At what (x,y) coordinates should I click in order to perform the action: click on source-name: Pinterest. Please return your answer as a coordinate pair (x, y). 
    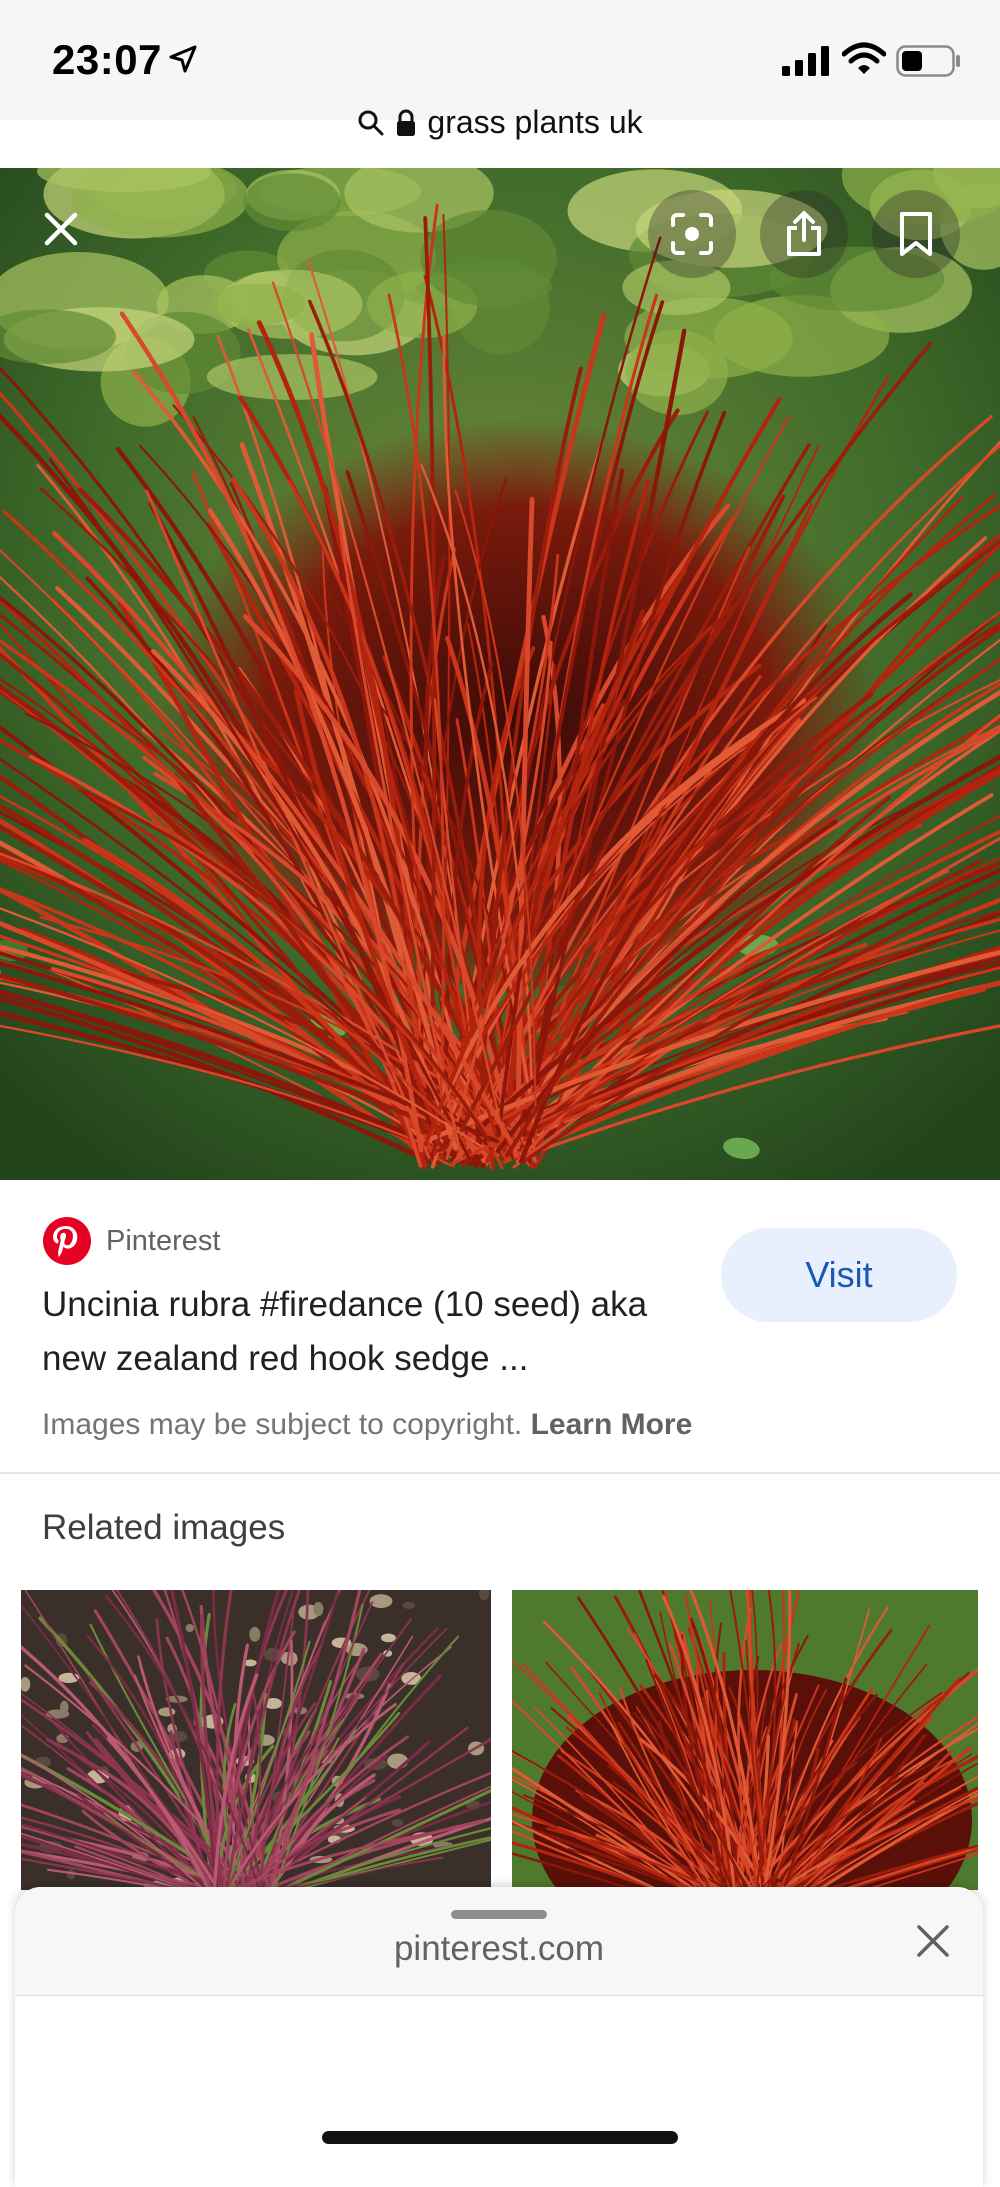
    Looking at the image, I should click on (163, 1241).